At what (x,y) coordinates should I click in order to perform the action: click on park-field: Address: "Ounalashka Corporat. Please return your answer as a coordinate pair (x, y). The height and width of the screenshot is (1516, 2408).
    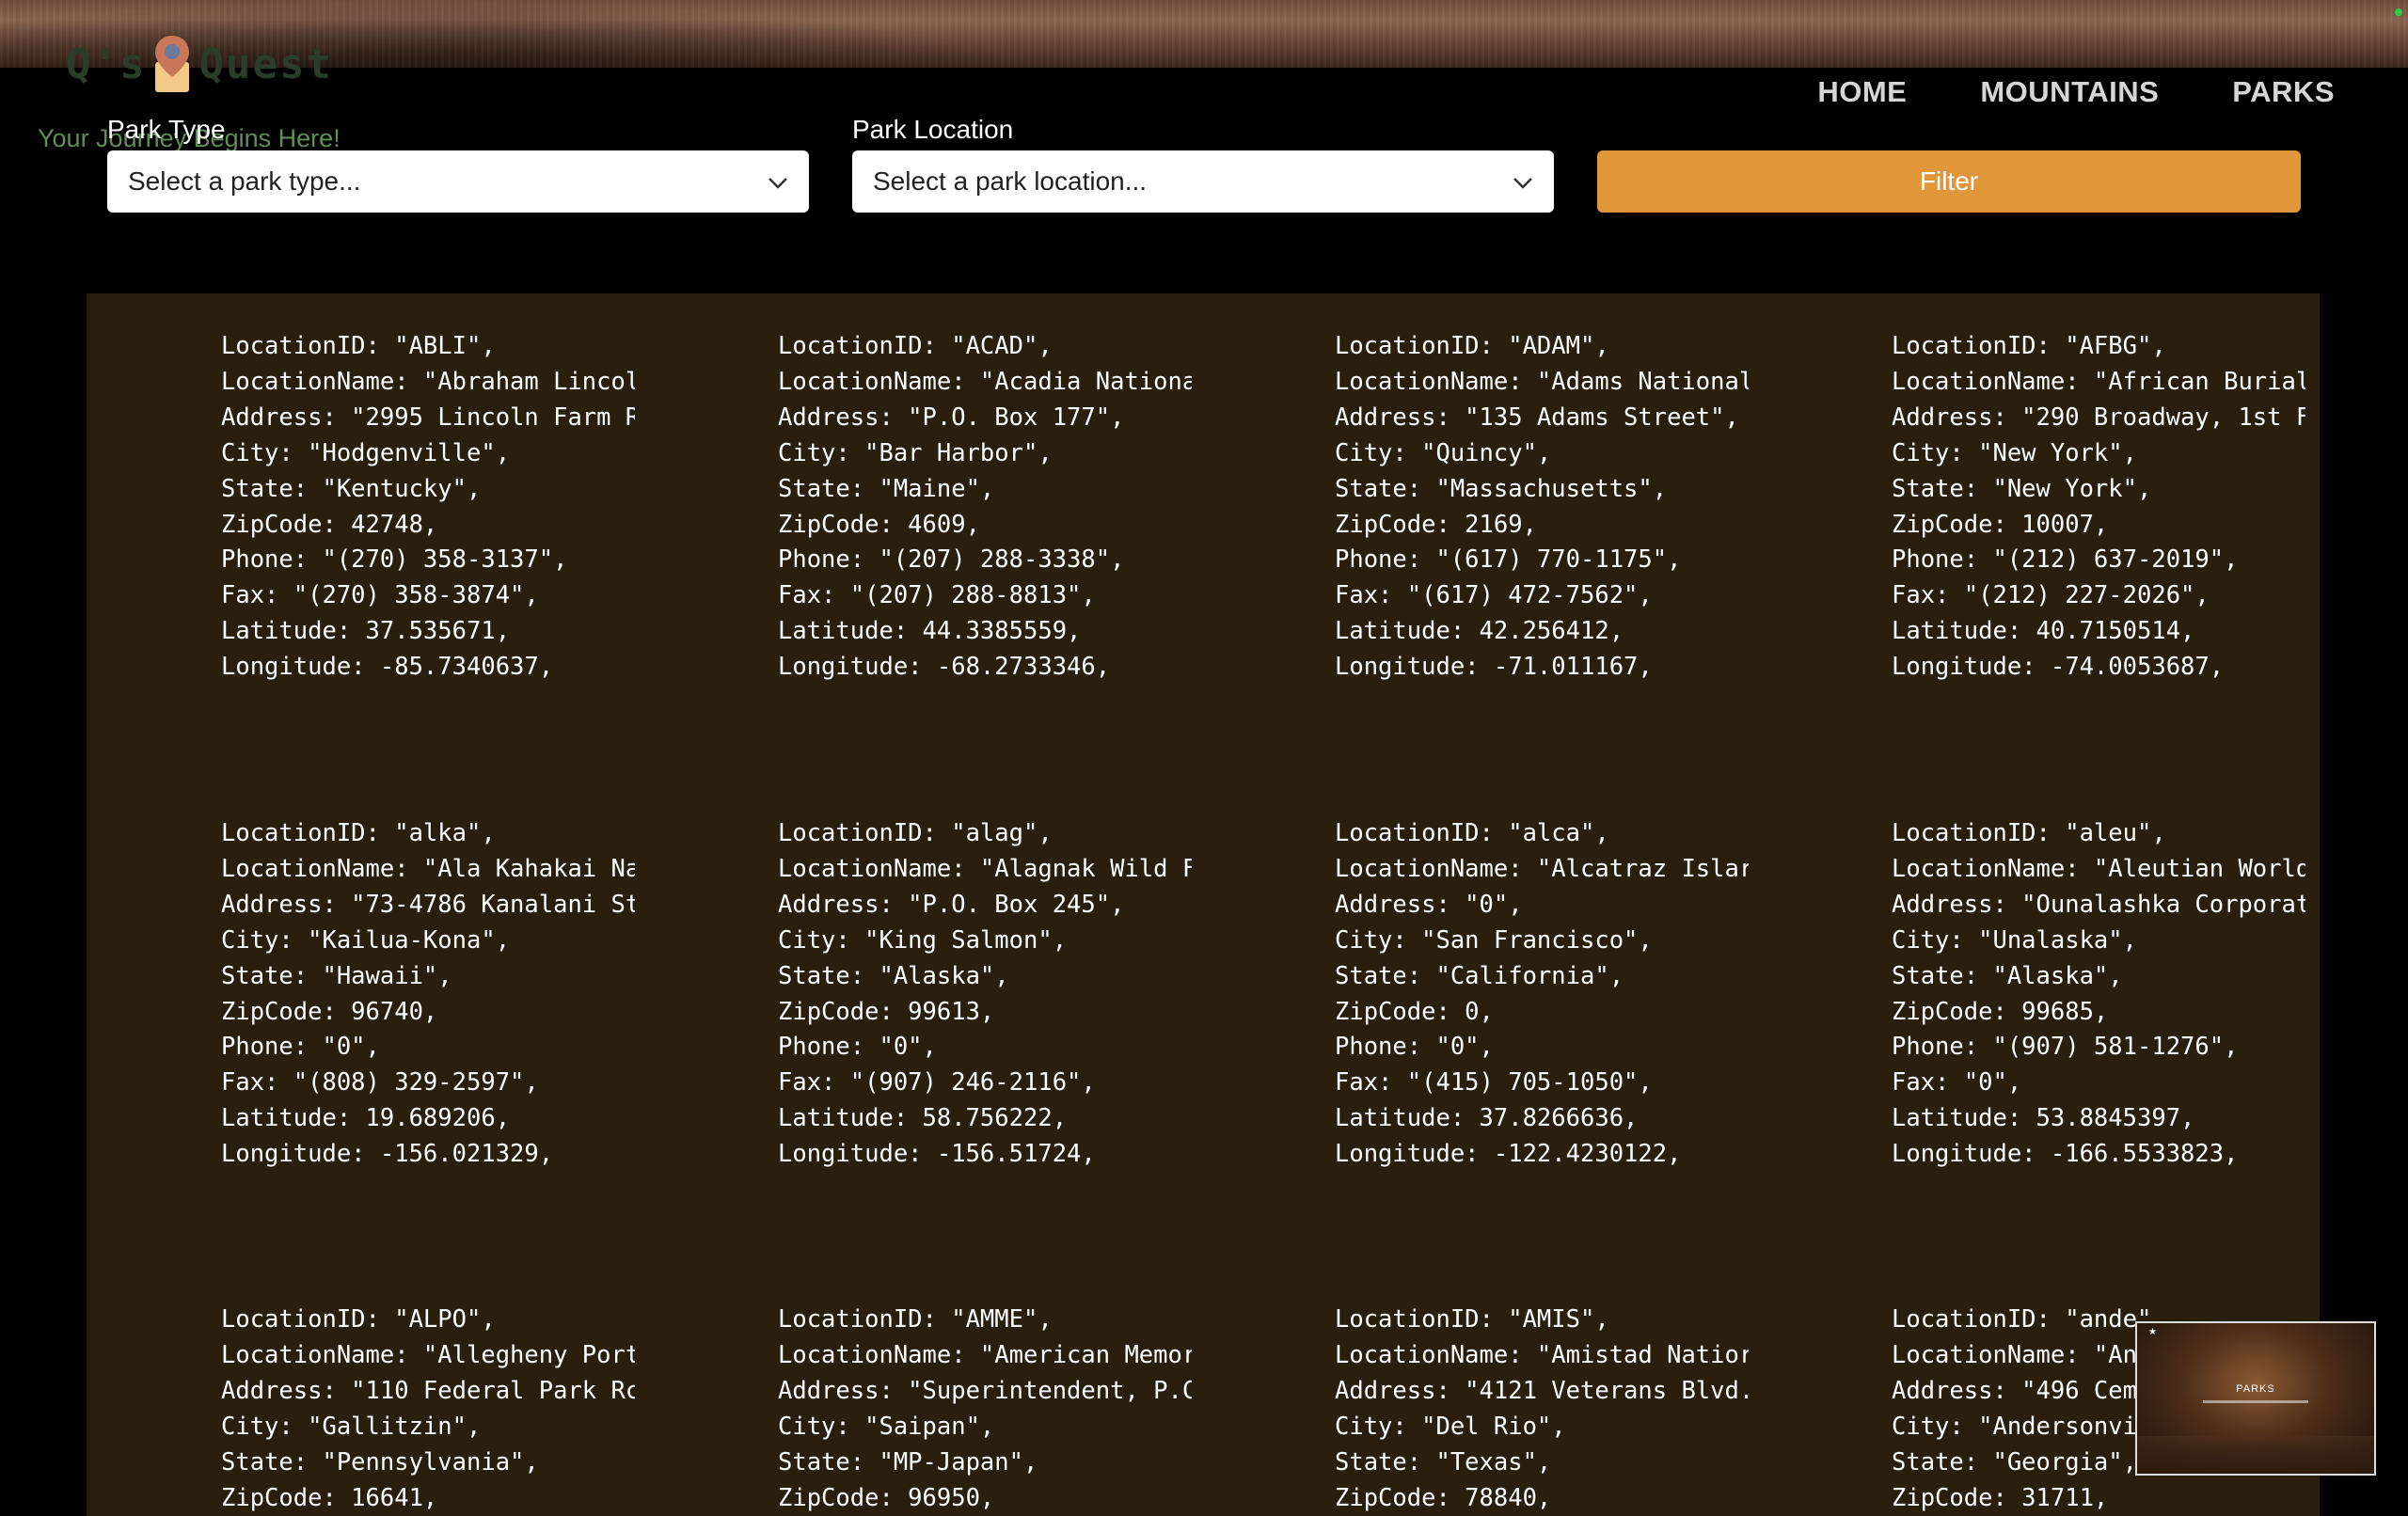
    Looking at the image, I should click on (2099, 904).